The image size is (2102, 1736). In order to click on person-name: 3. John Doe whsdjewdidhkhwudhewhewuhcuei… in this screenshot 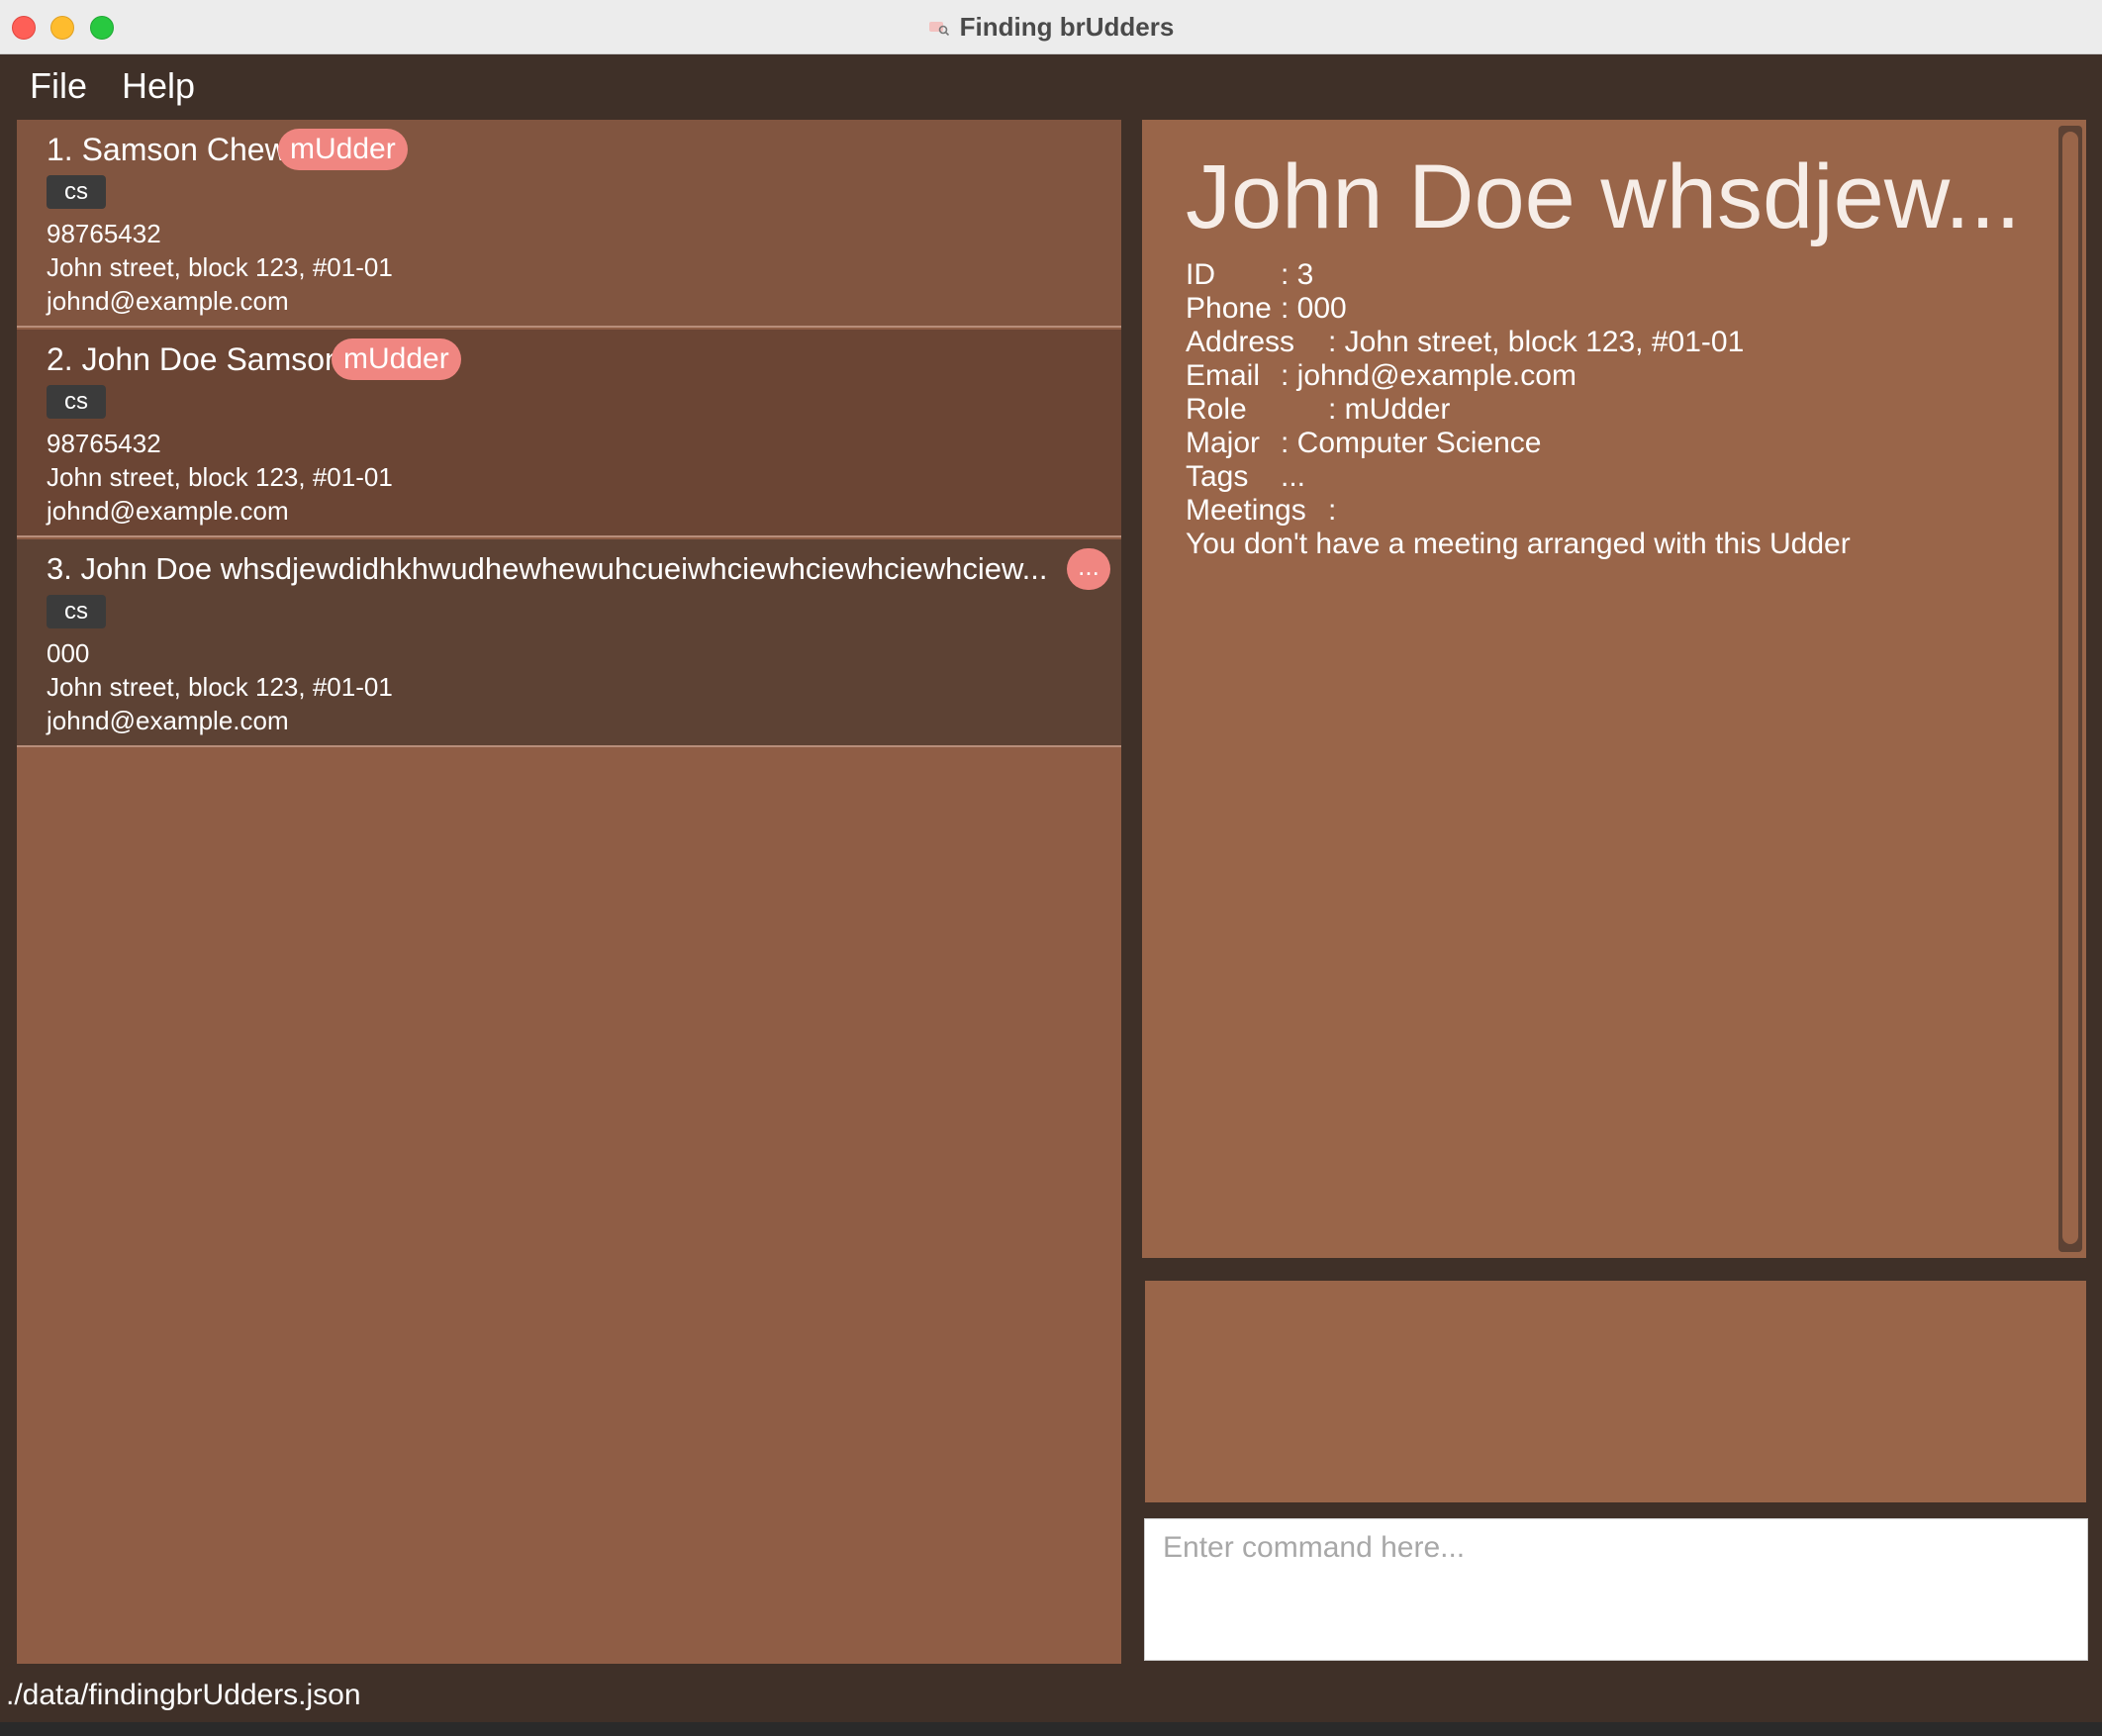, I will do `click(547, 568)`.